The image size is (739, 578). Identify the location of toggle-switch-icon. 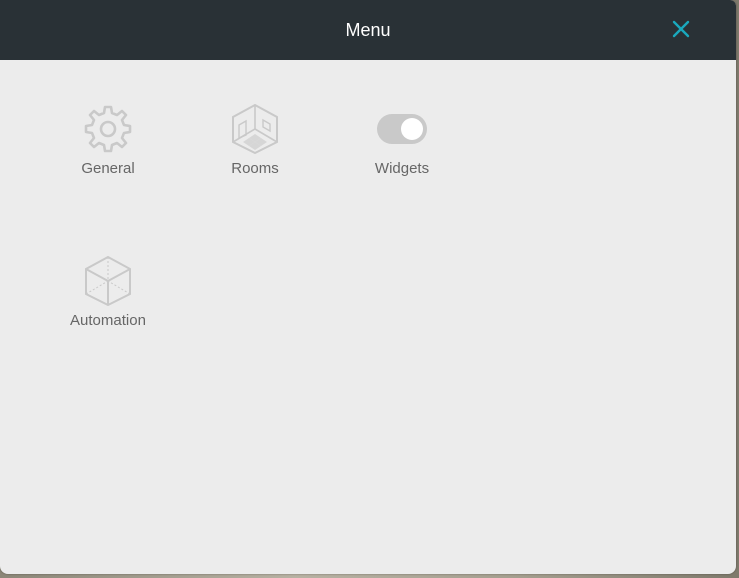
(402, 129).